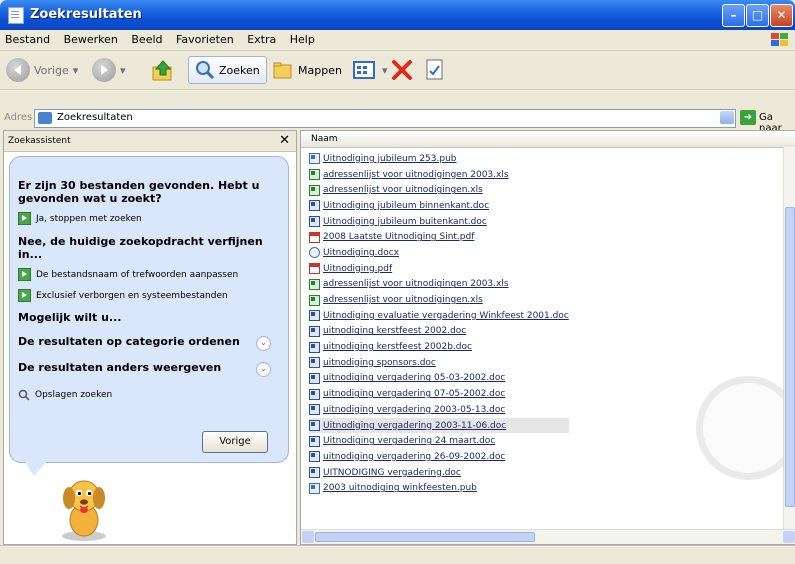 The image size is (795, 564). I want to click on folders-button: Mappen, so click(307, 70).